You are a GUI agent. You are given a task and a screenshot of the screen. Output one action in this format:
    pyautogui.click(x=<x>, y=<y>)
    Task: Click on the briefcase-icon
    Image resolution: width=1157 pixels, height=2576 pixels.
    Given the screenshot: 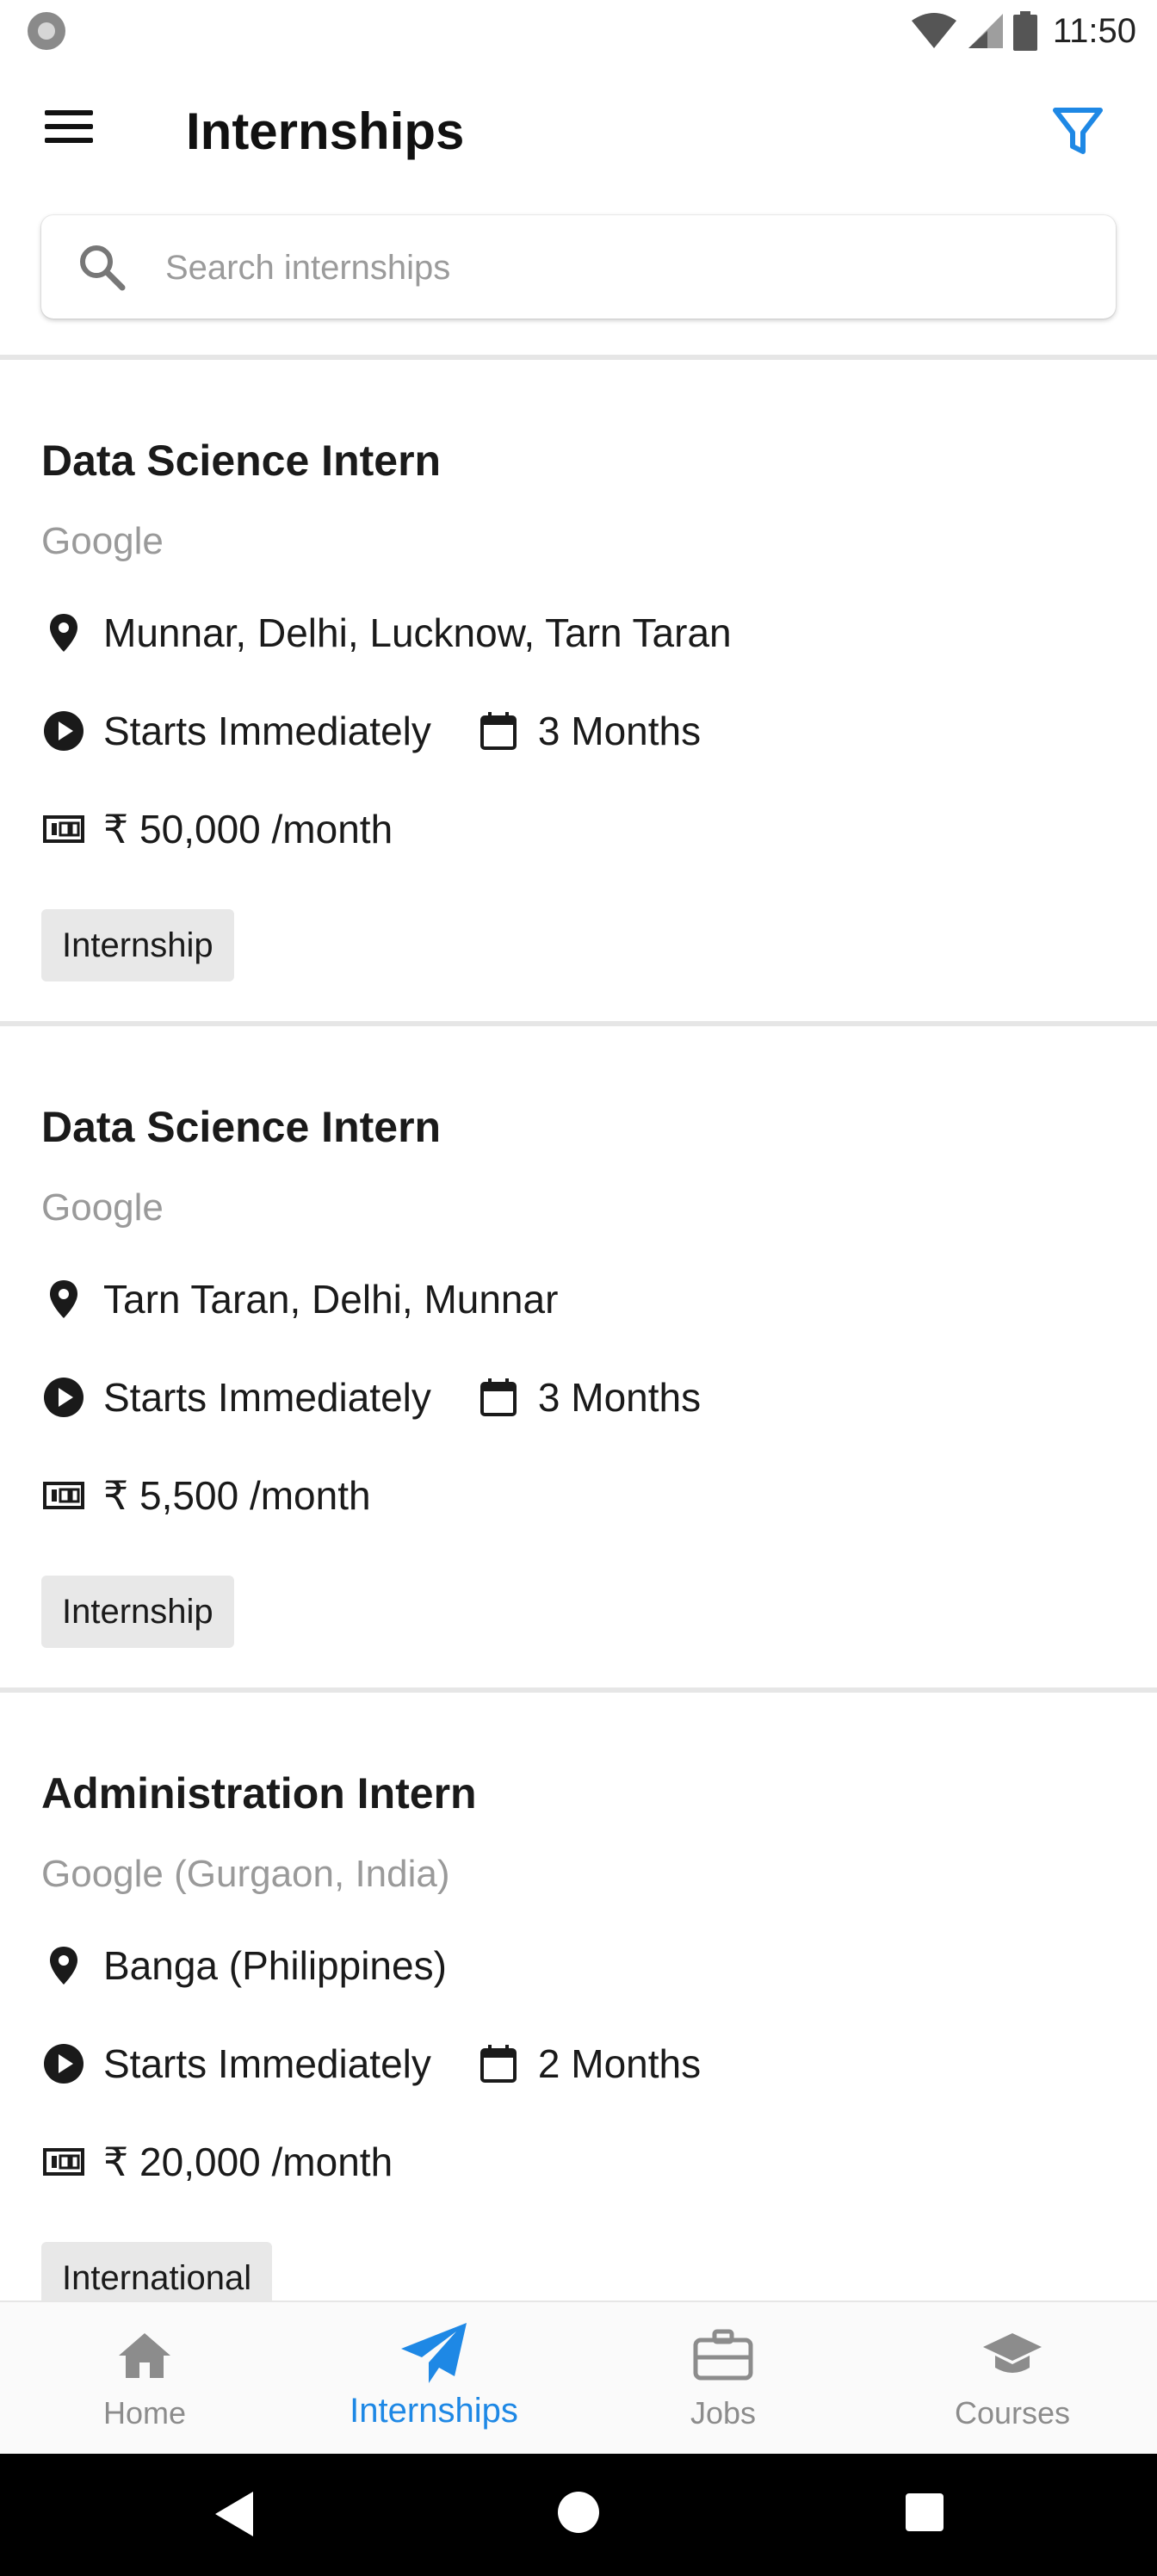 What is the action you would take?
    pyautogui.click(x=723, y=2355)
    